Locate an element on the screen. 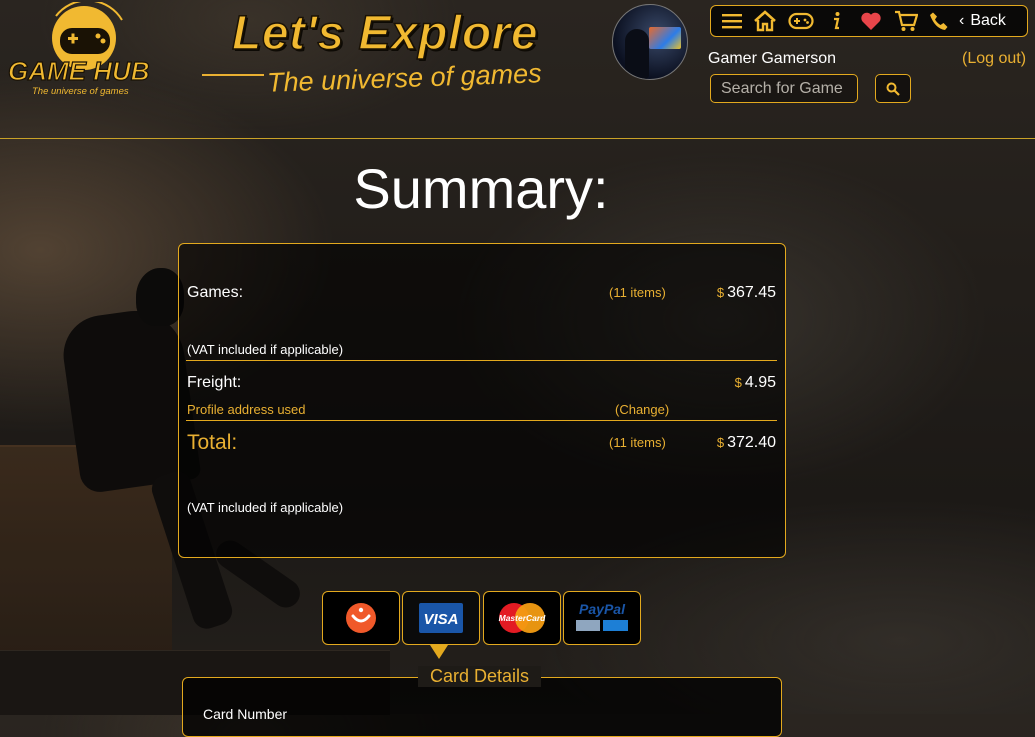  slogan-divider is located at coordinates (233, 75).